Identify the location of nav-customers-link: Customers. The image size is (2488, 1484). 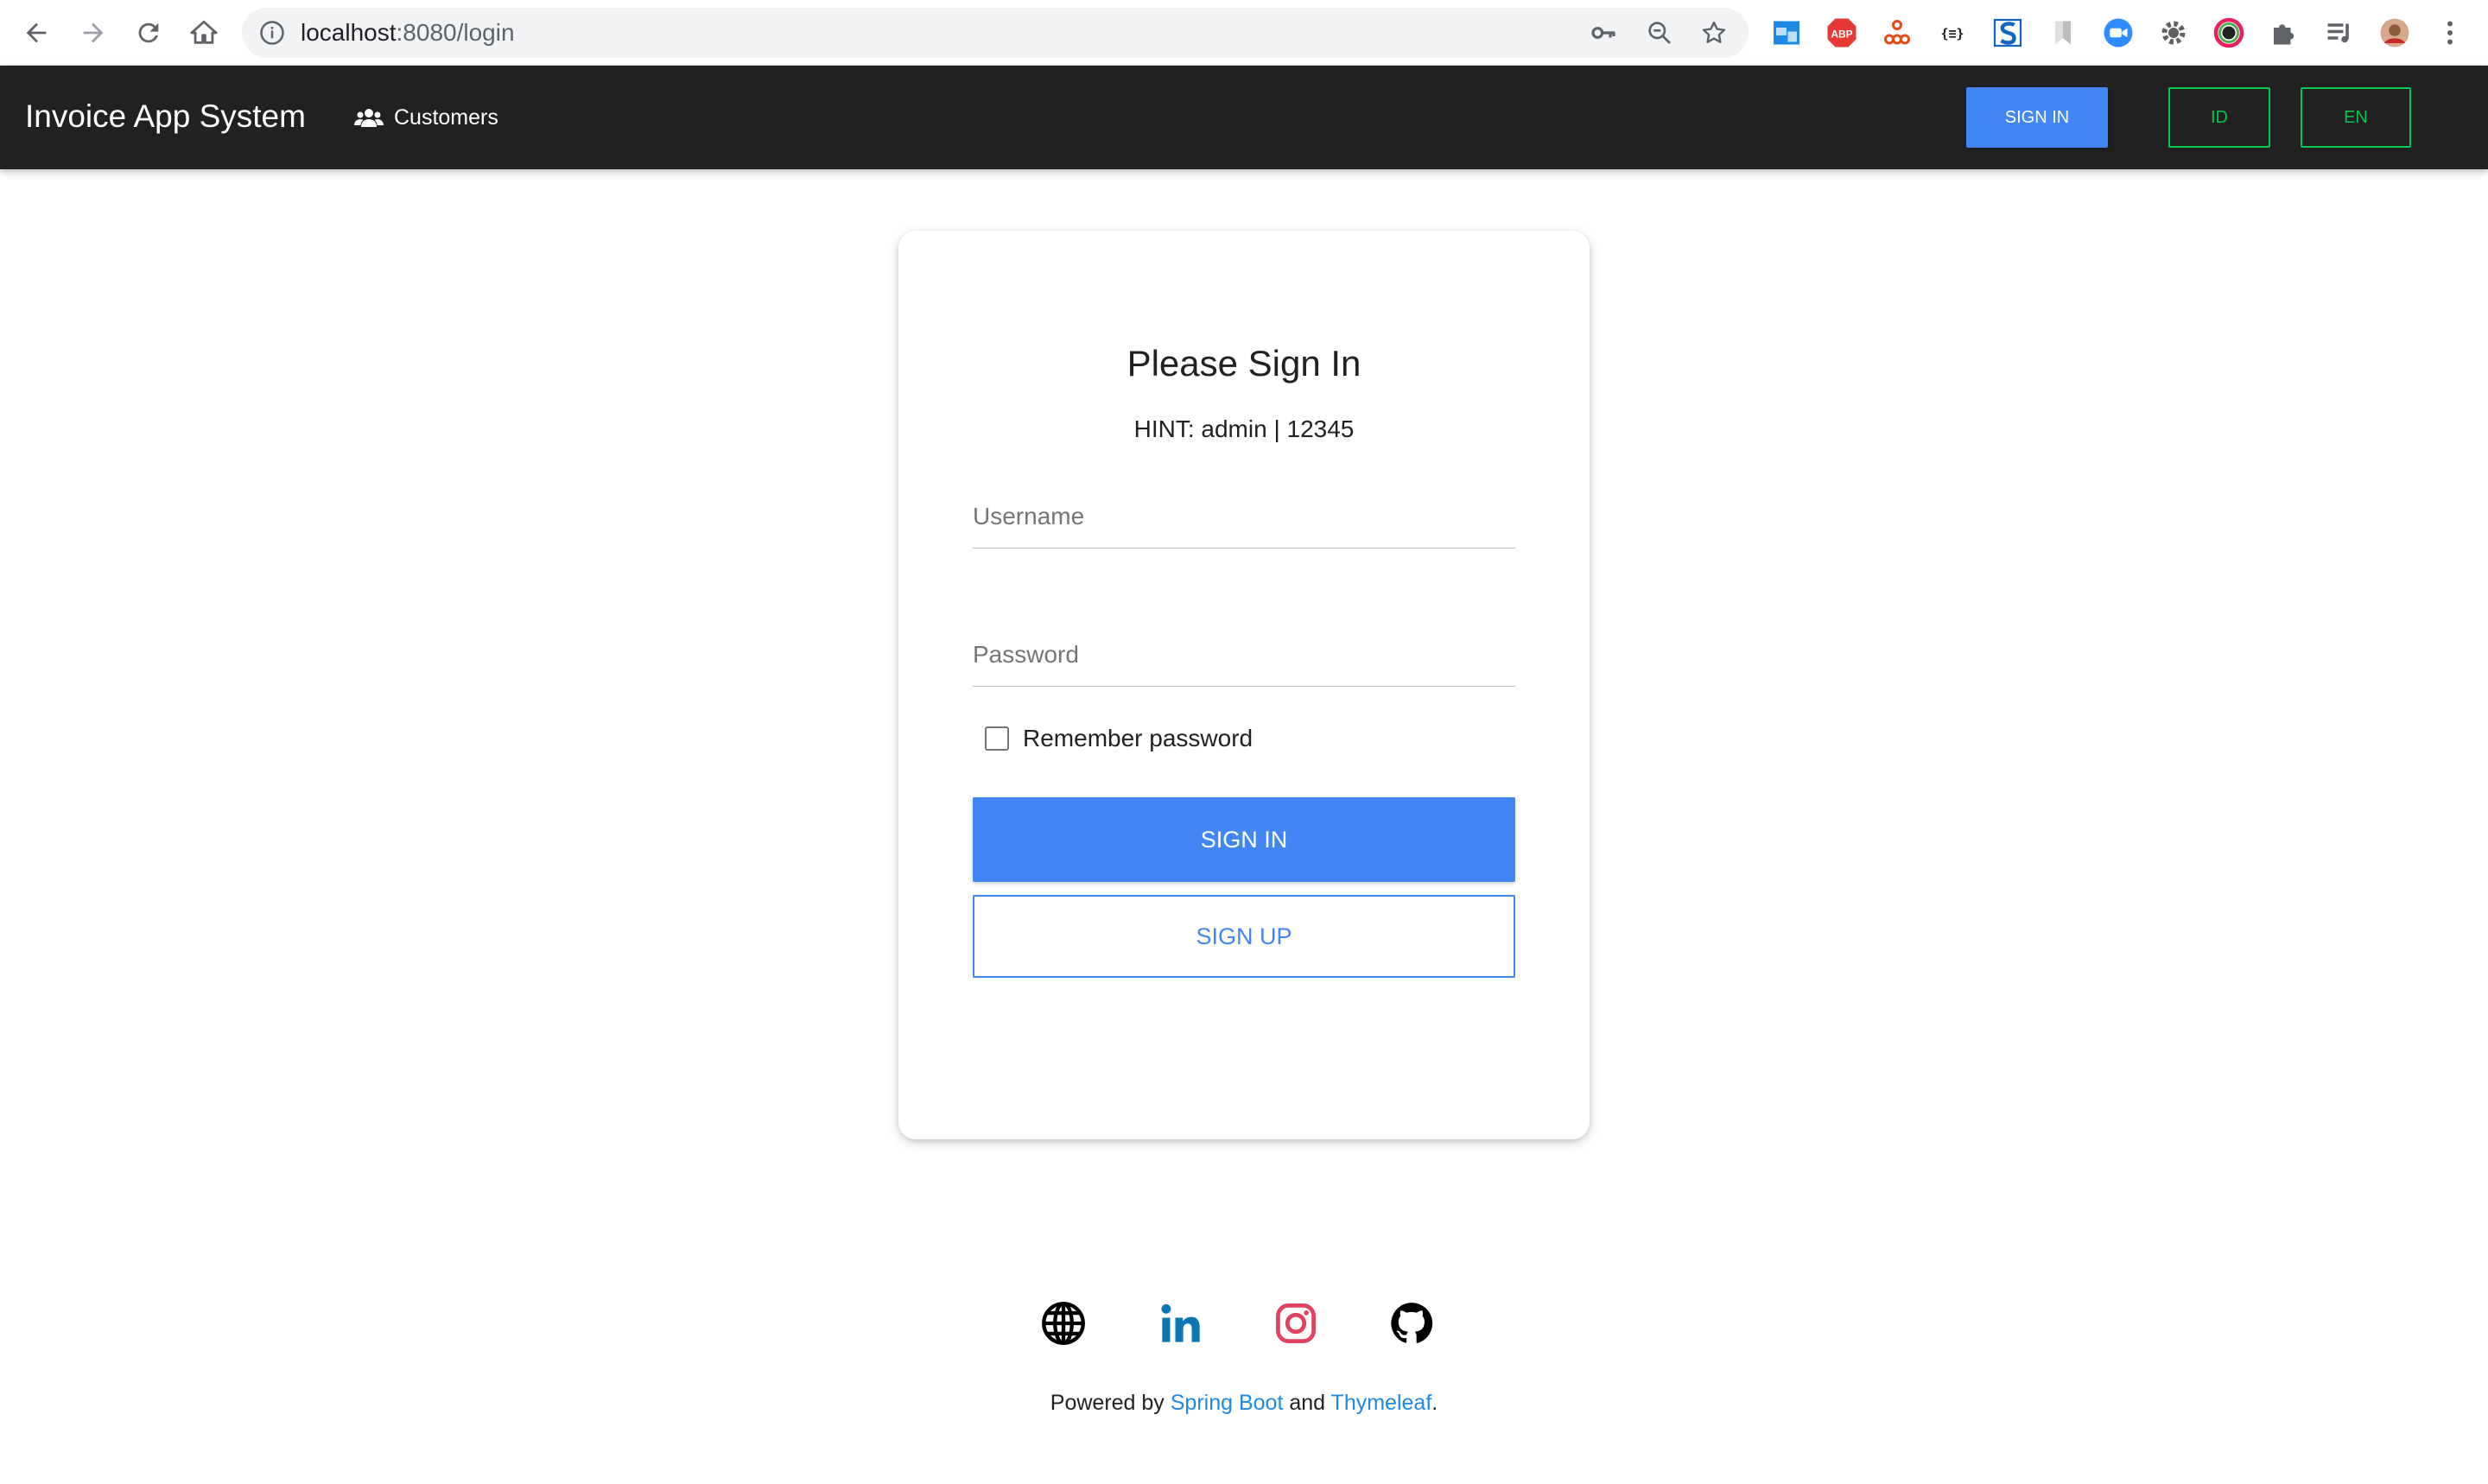
(426, 117).